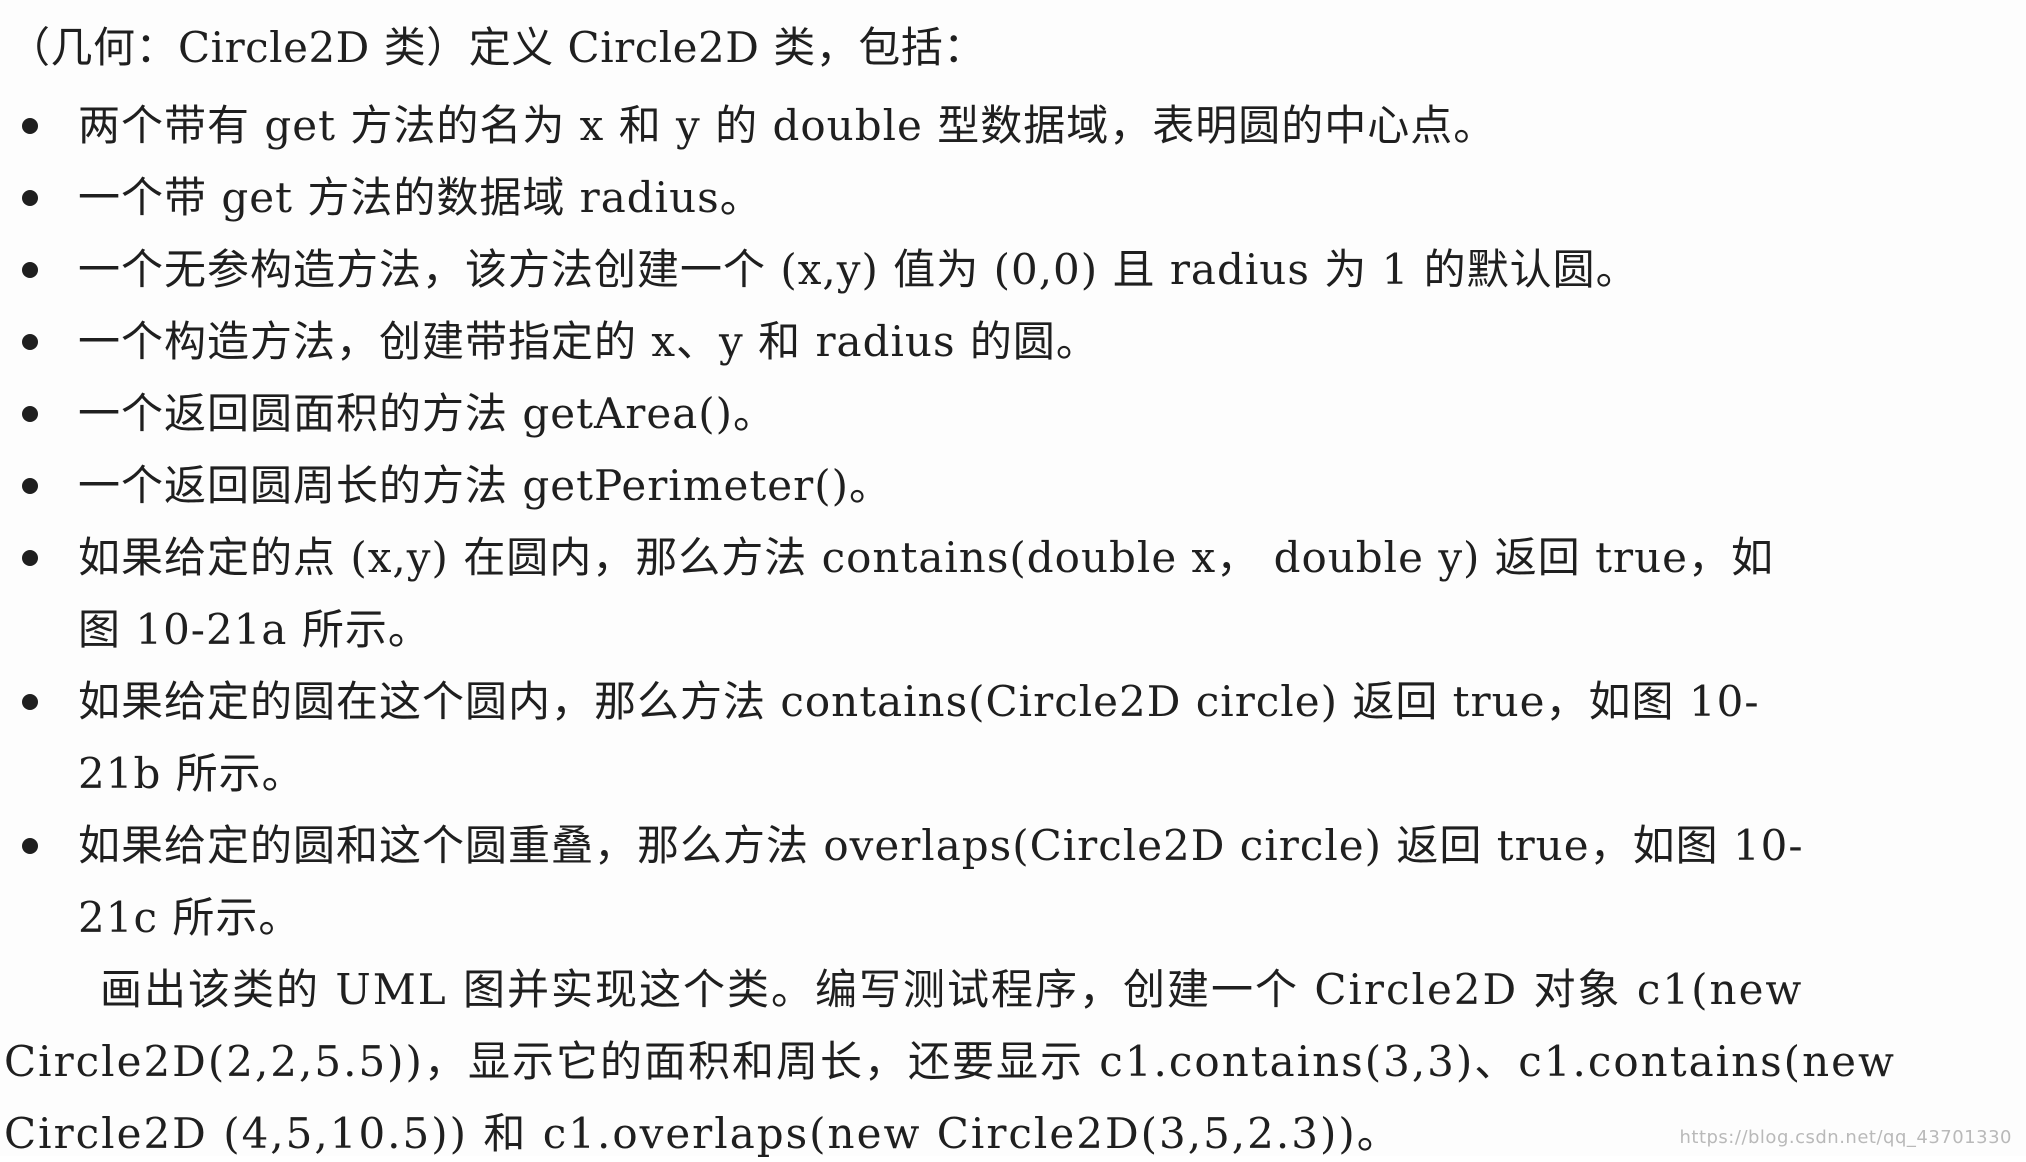 This screenshot has height=1162, width=2026. What do you see at coordinates (427, 413) in the screenshot?
I see `bullet-item-5: 一个返回圆面积的方法 getArea()。` at bounding box center [427, 413].